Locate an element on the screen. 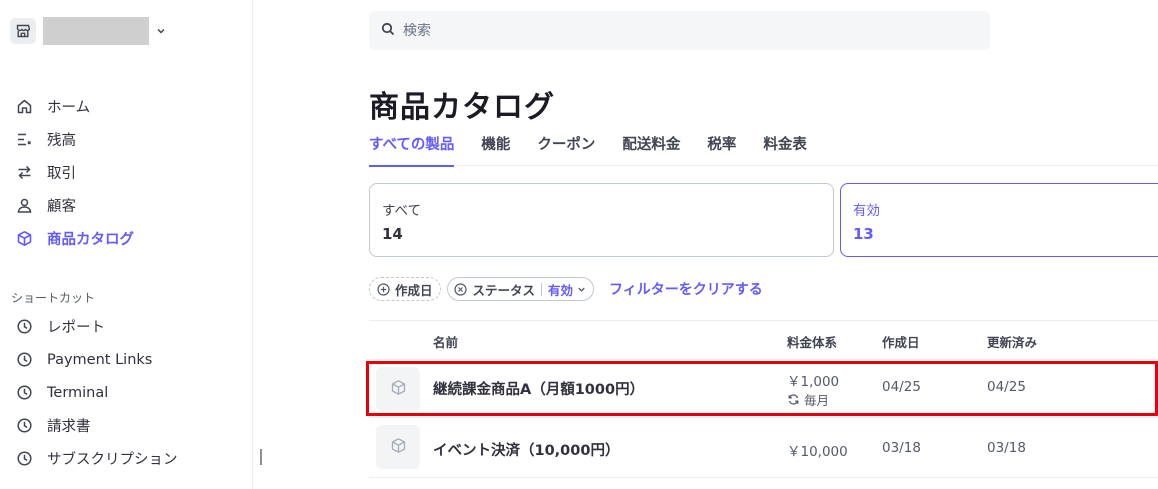 This screenshot has height=489, width=1158. sidebar-item-customers: 顧客 is located at coordinates (74, 205).